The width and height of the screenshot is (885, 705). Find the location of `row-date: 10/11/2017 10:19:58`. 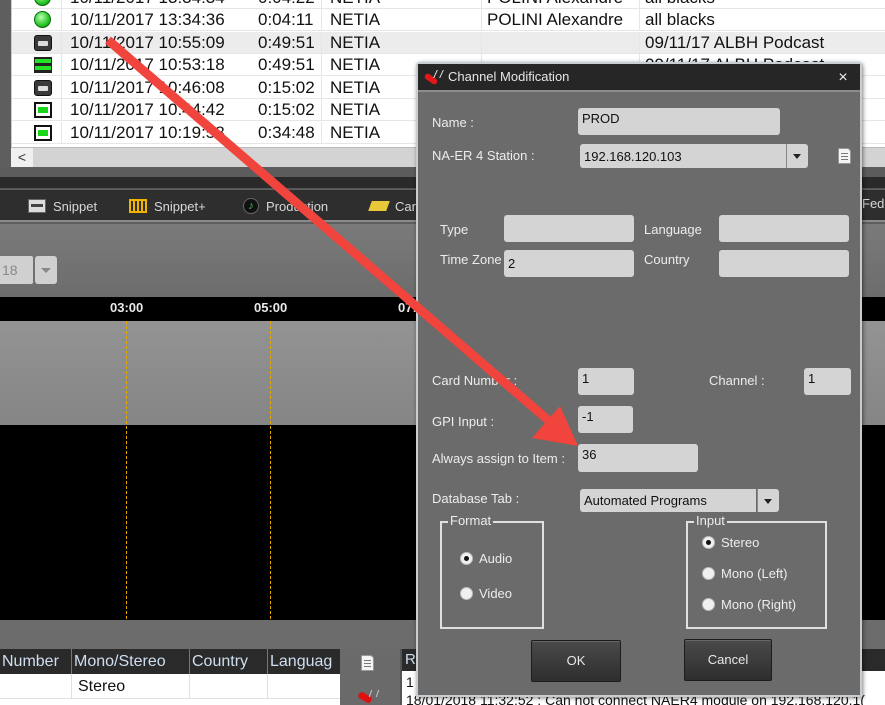

row-date: 10/11/2017 10:19:58 is located at coordinates (147, 132).